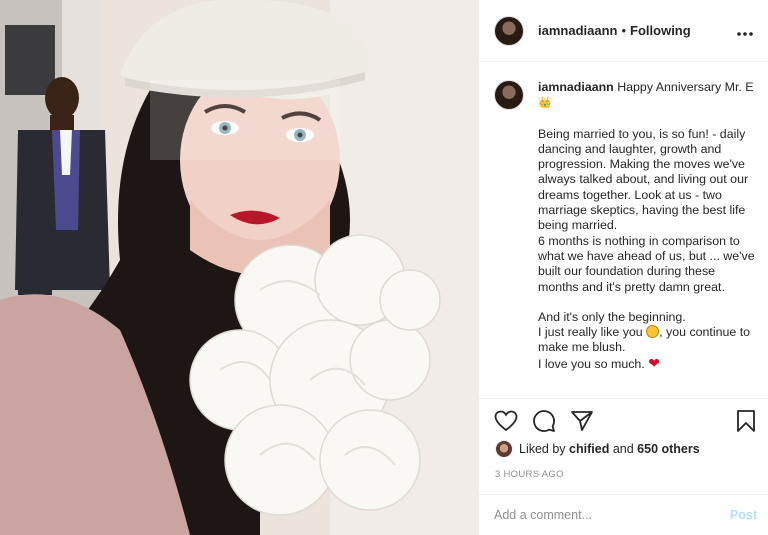  I want to click on comment-box: Post, so click(623, 514).